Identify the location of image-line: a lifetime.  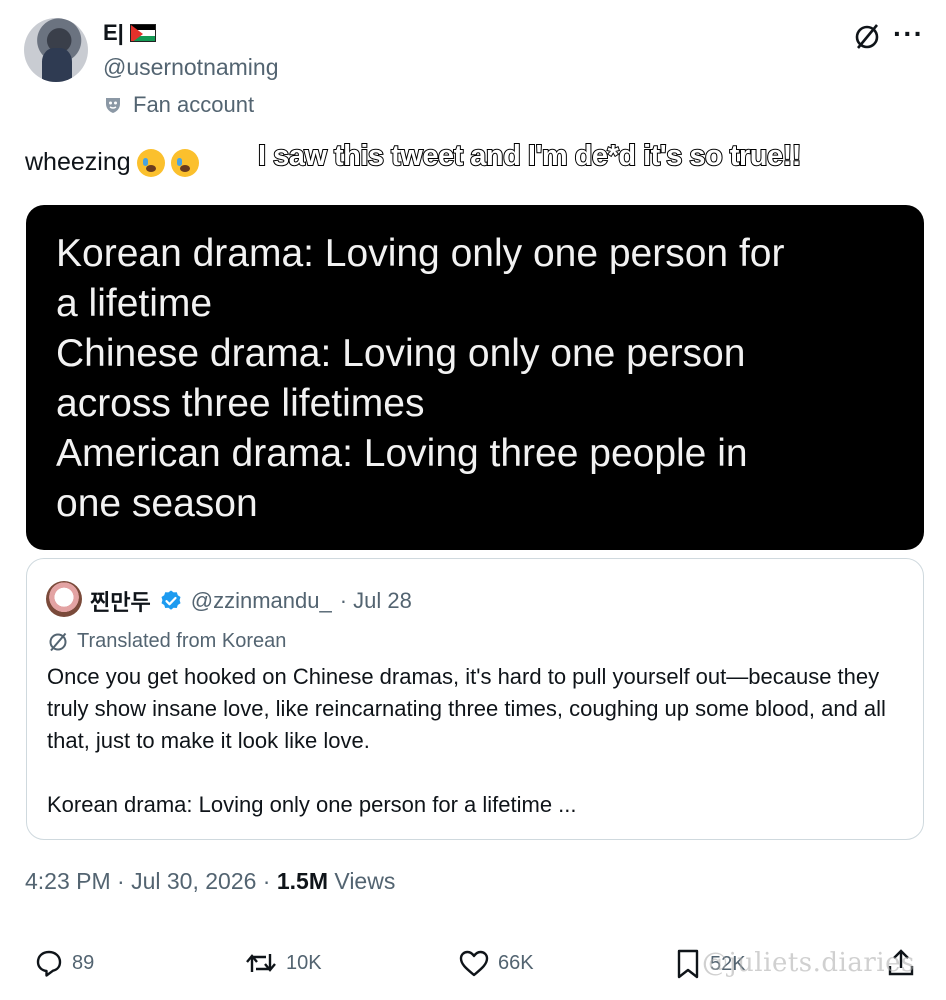
(134, 303).